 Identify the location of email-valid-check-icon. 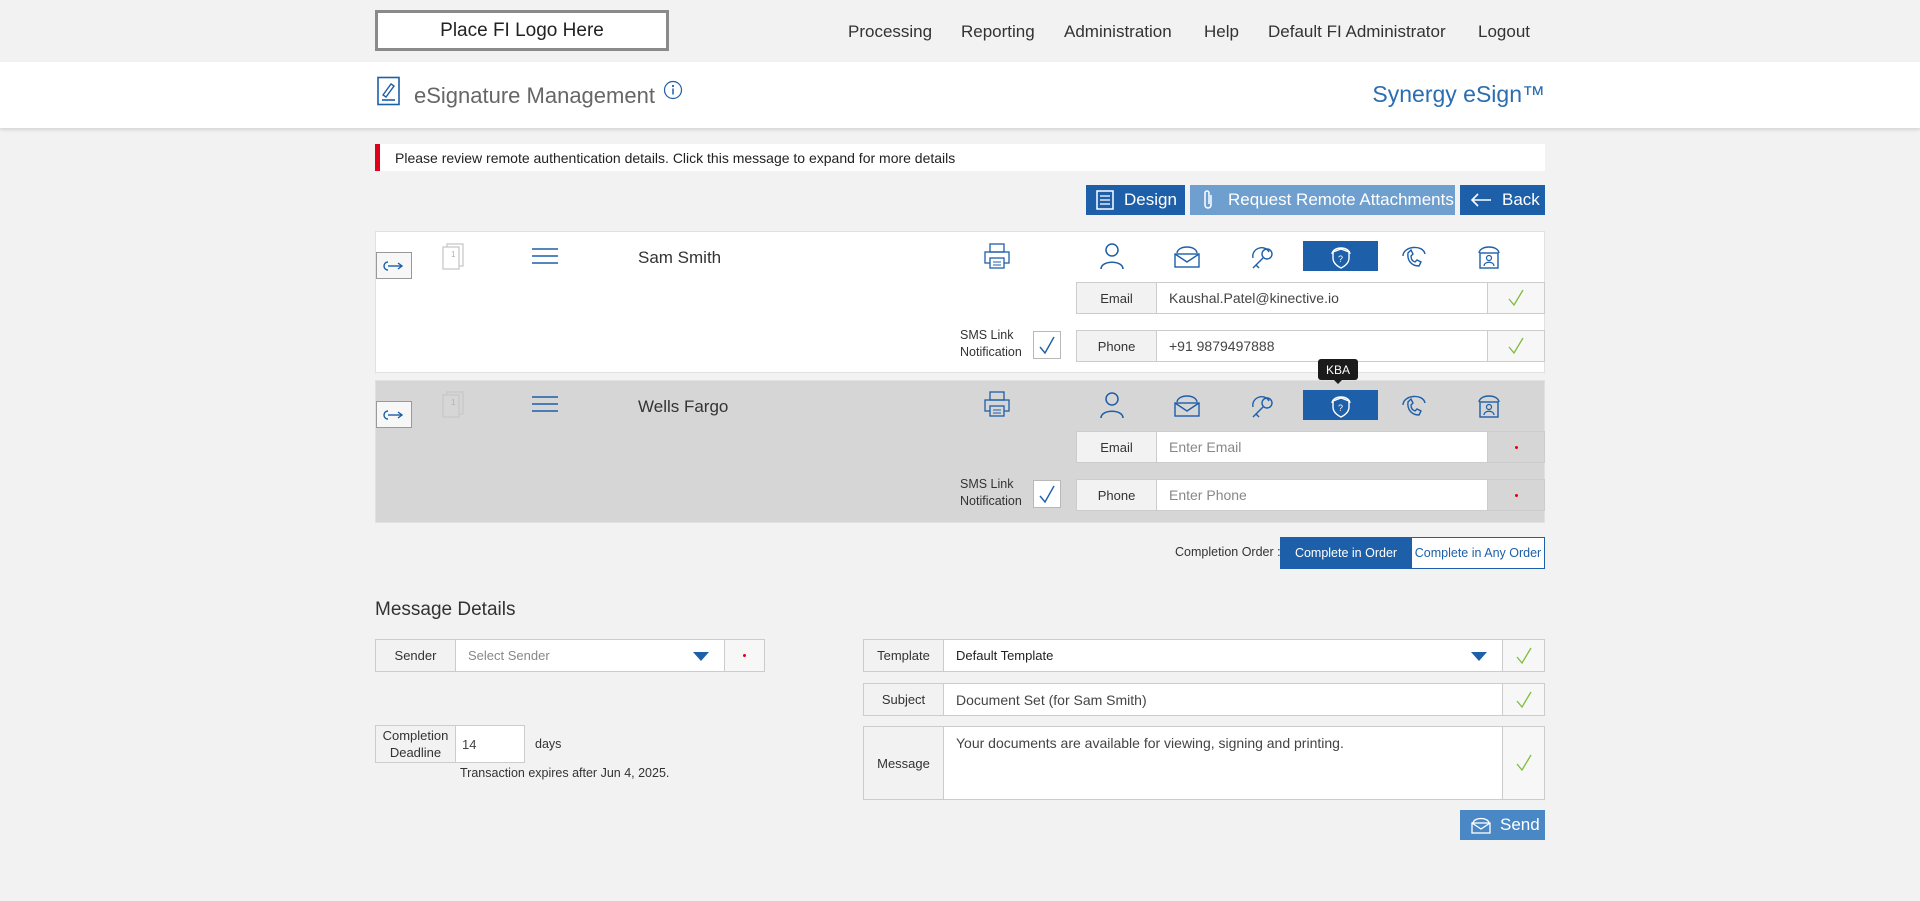
(1516, 298).